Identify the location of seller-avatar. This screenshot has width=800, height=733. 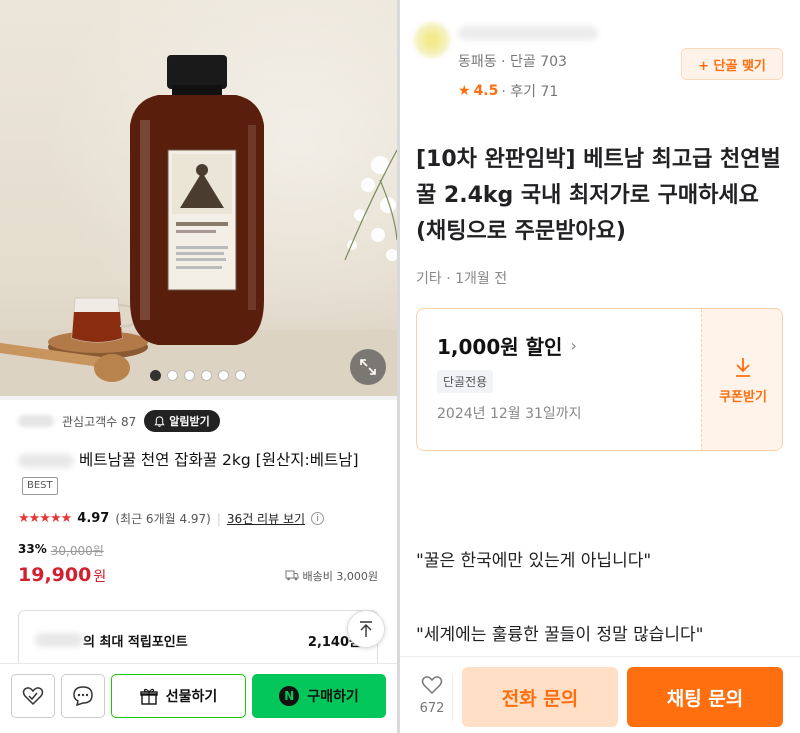
(432, 40).